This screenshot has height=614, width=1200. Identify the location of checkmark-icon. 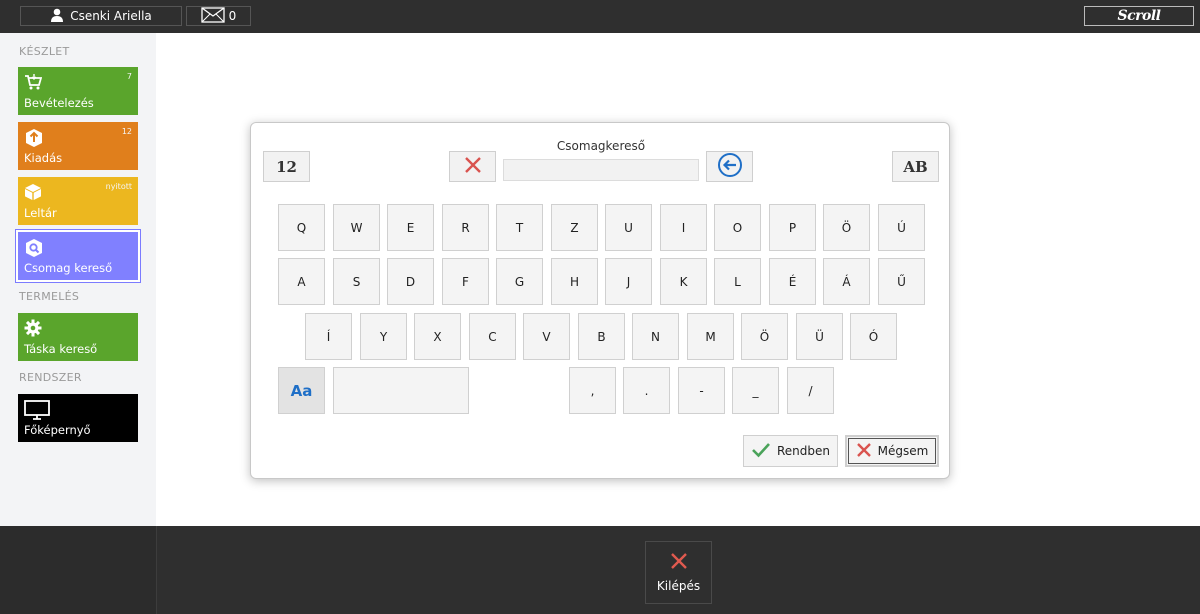
(761, 451).